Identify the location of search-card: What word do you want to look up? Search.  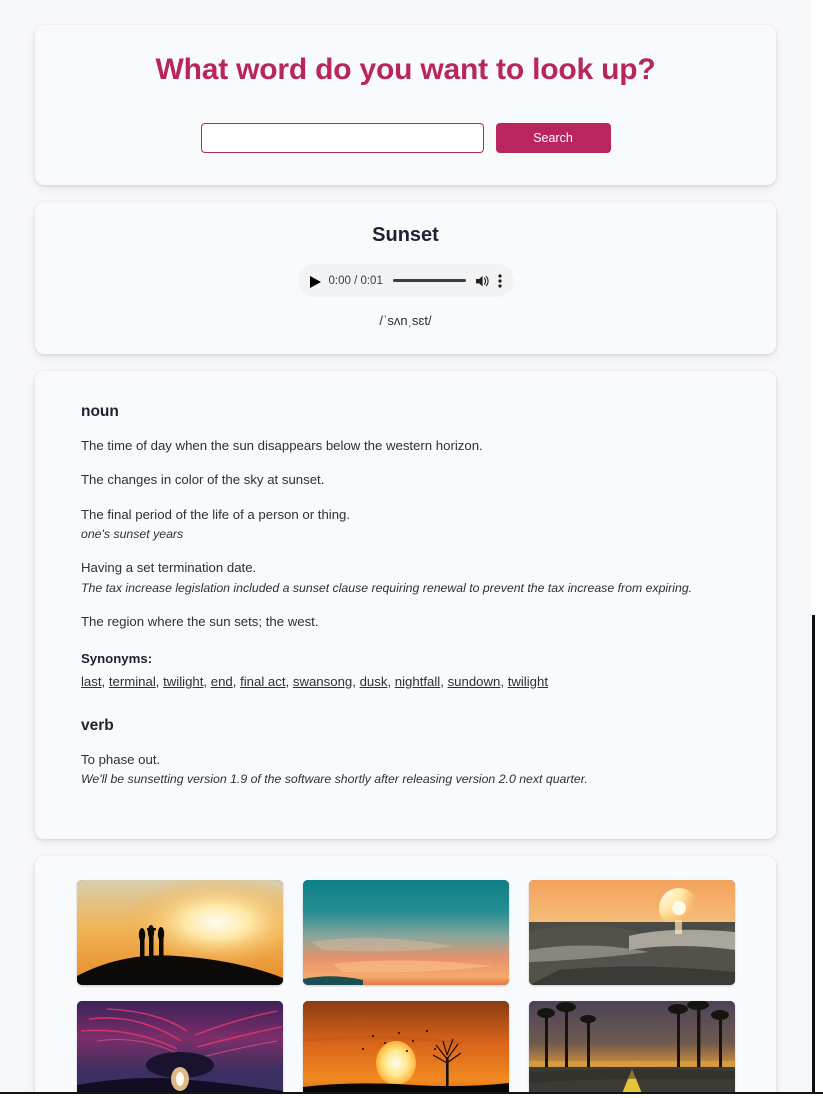
(405, 105).